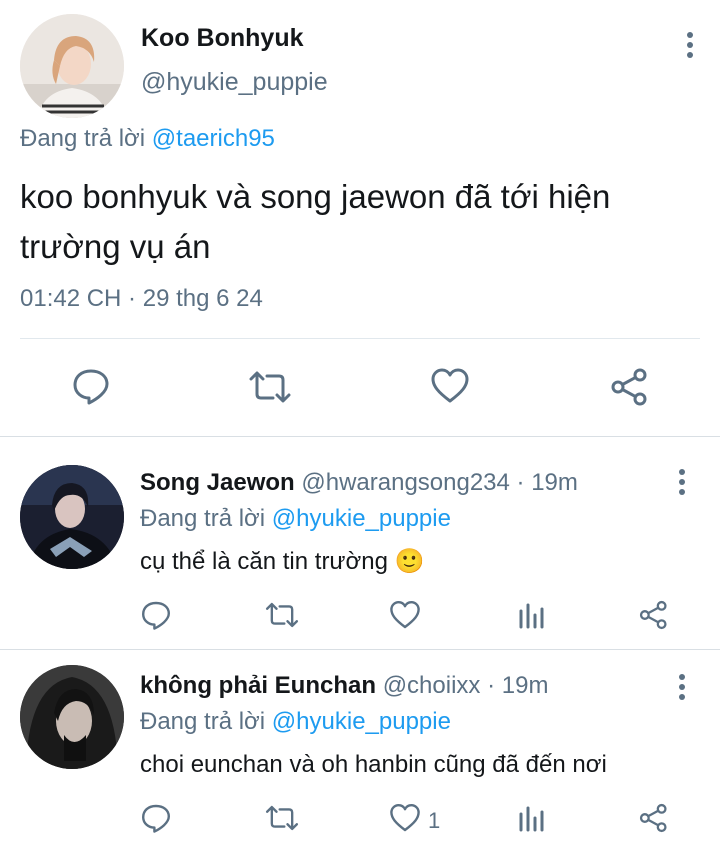 This screenshot has width=720, height=853. Describe the element at coordinates (213, 138) in the screenshot. I see `mention-link: @taerich95` at that location.